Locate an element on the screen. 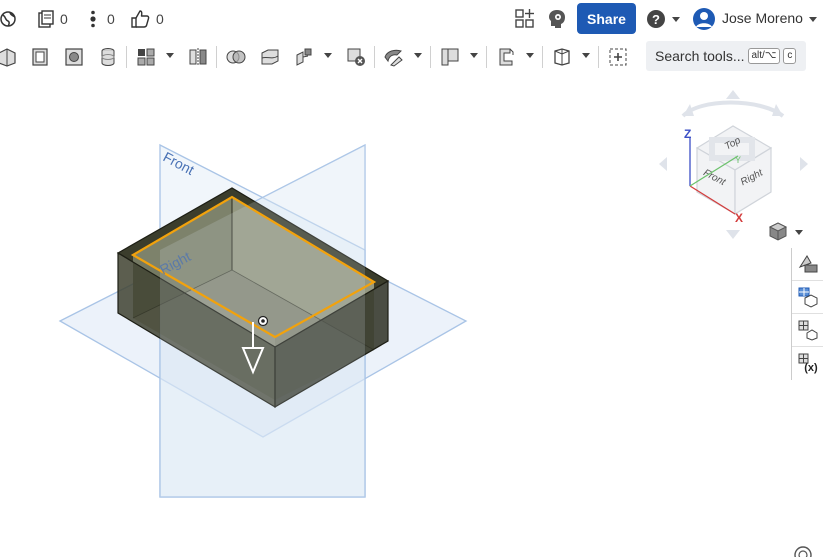 The image size is (823, 557). axis-y-label: Y is located at coordinates (738, 160).